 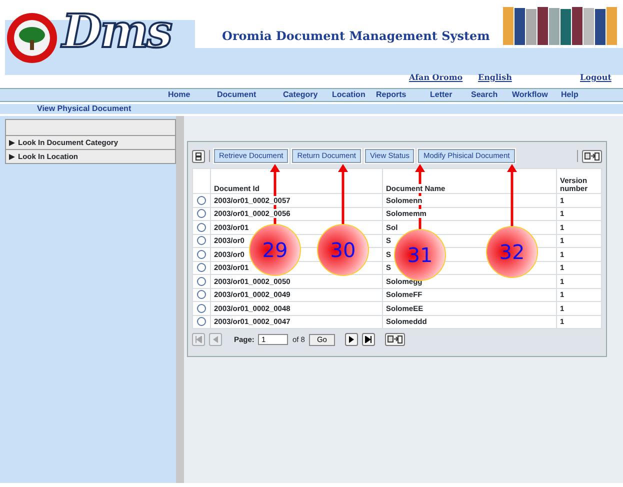 What do you see at coordinates (495, 77) in the screenshot?
I see `language-link: English` at bounding box center [495, 77].